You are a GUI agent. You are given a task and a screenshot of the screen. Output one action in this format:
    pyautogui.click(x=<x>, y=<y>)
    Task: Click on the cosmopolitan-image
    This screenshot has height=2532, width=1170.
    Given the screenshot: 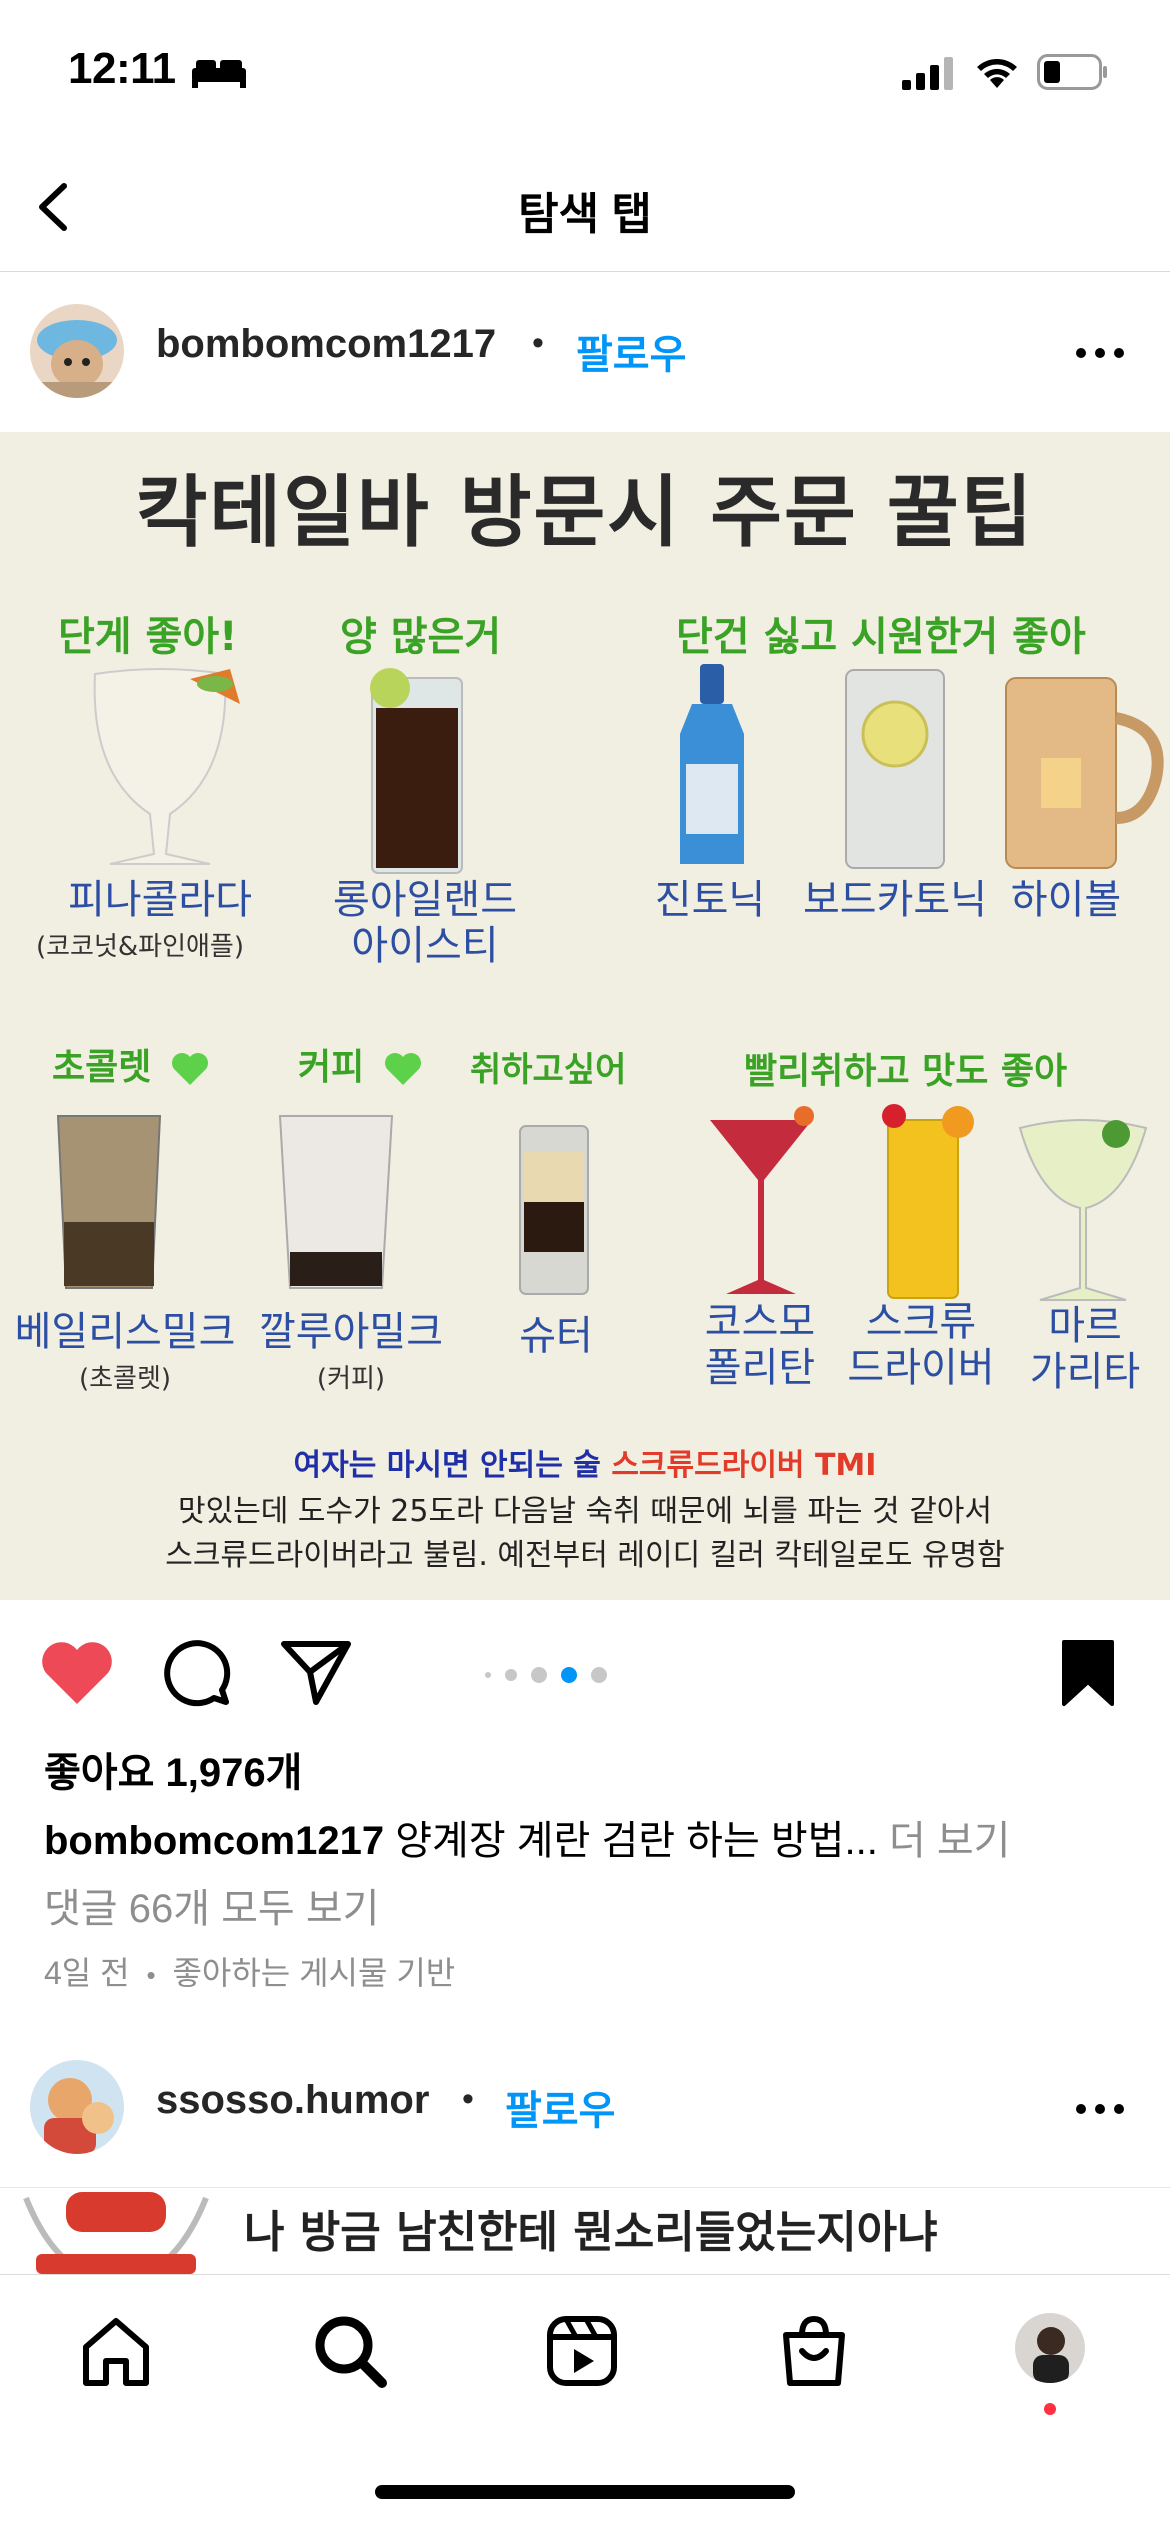 What is the action you would take?
    pyautogui.click(x=762, y=1200)
    